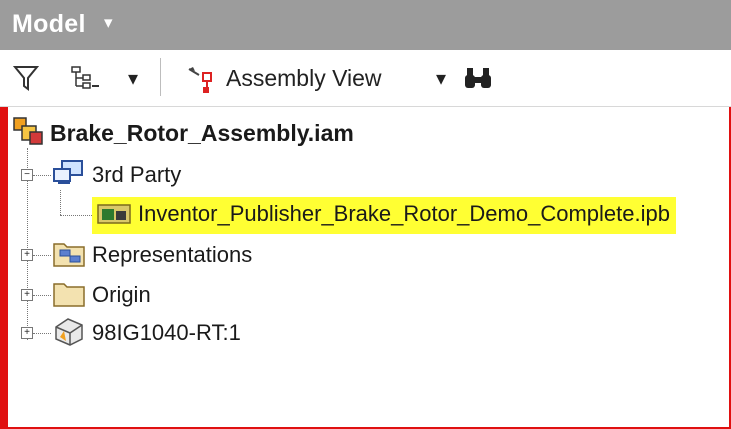  I want to click on view-dropdown: ▾, so click(441, 78).